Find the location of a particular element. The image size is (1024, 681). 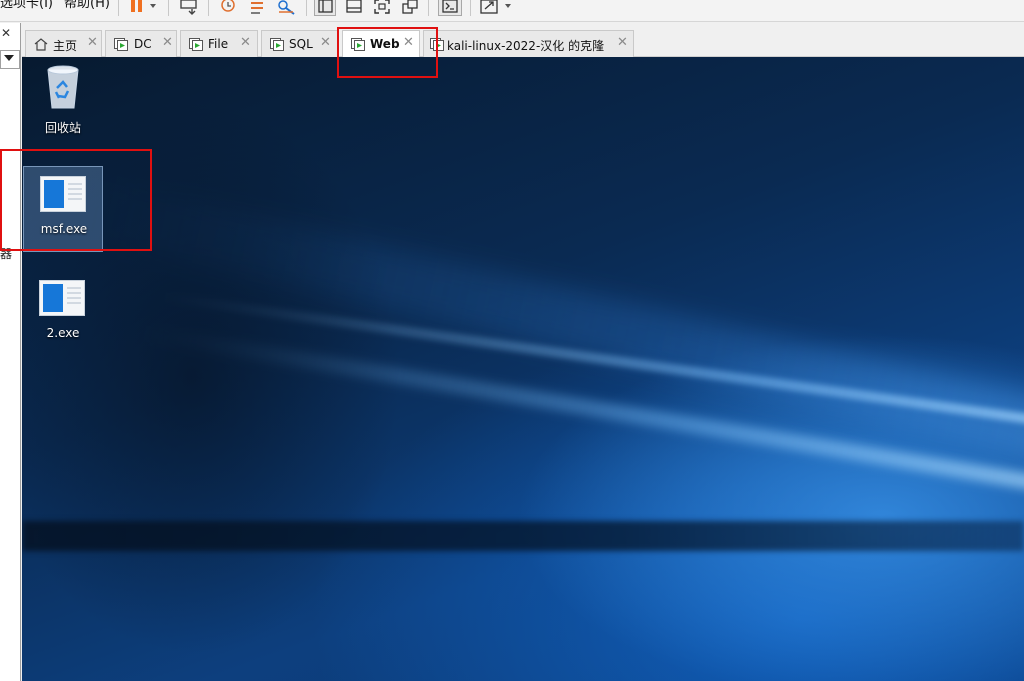

stretch-guest-icon is located at coordinates (498, 7).